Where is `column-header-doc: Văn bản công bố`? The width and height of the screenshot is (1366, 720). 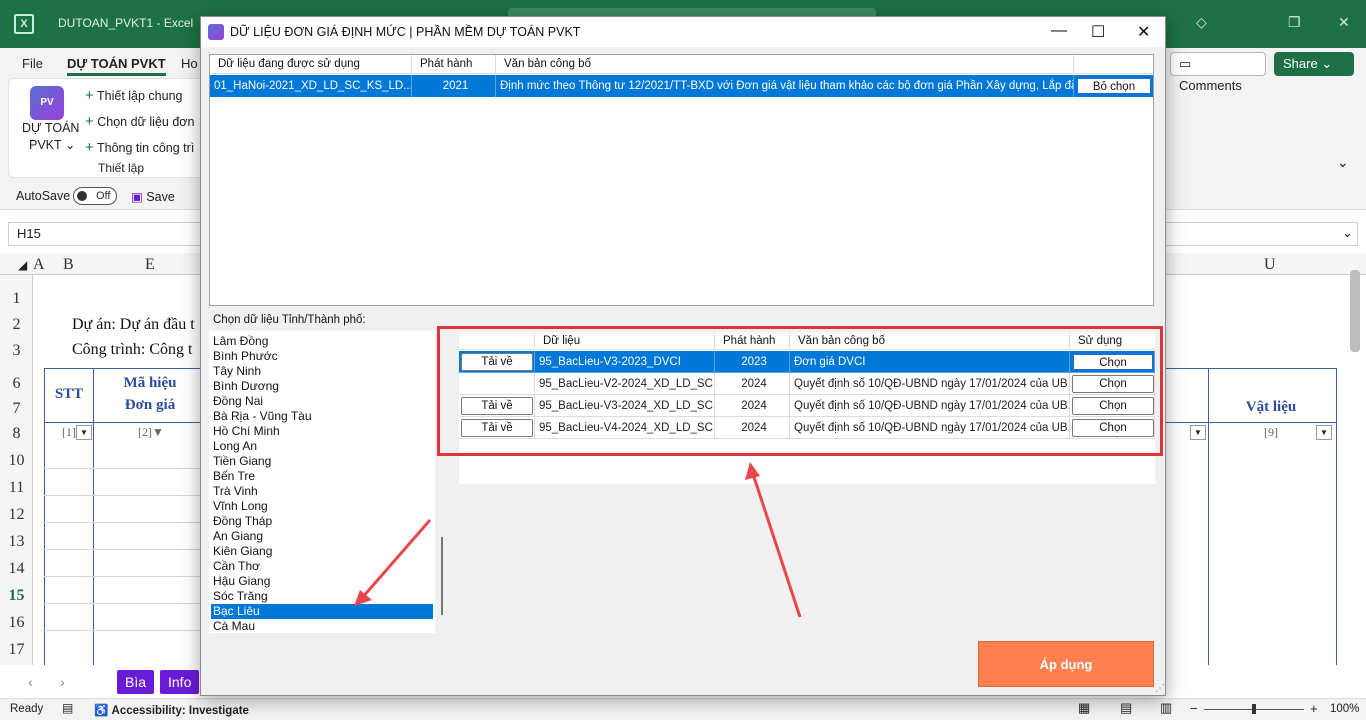
column-header-doc: Văn bản công bố is located at coordinates (785, 64).